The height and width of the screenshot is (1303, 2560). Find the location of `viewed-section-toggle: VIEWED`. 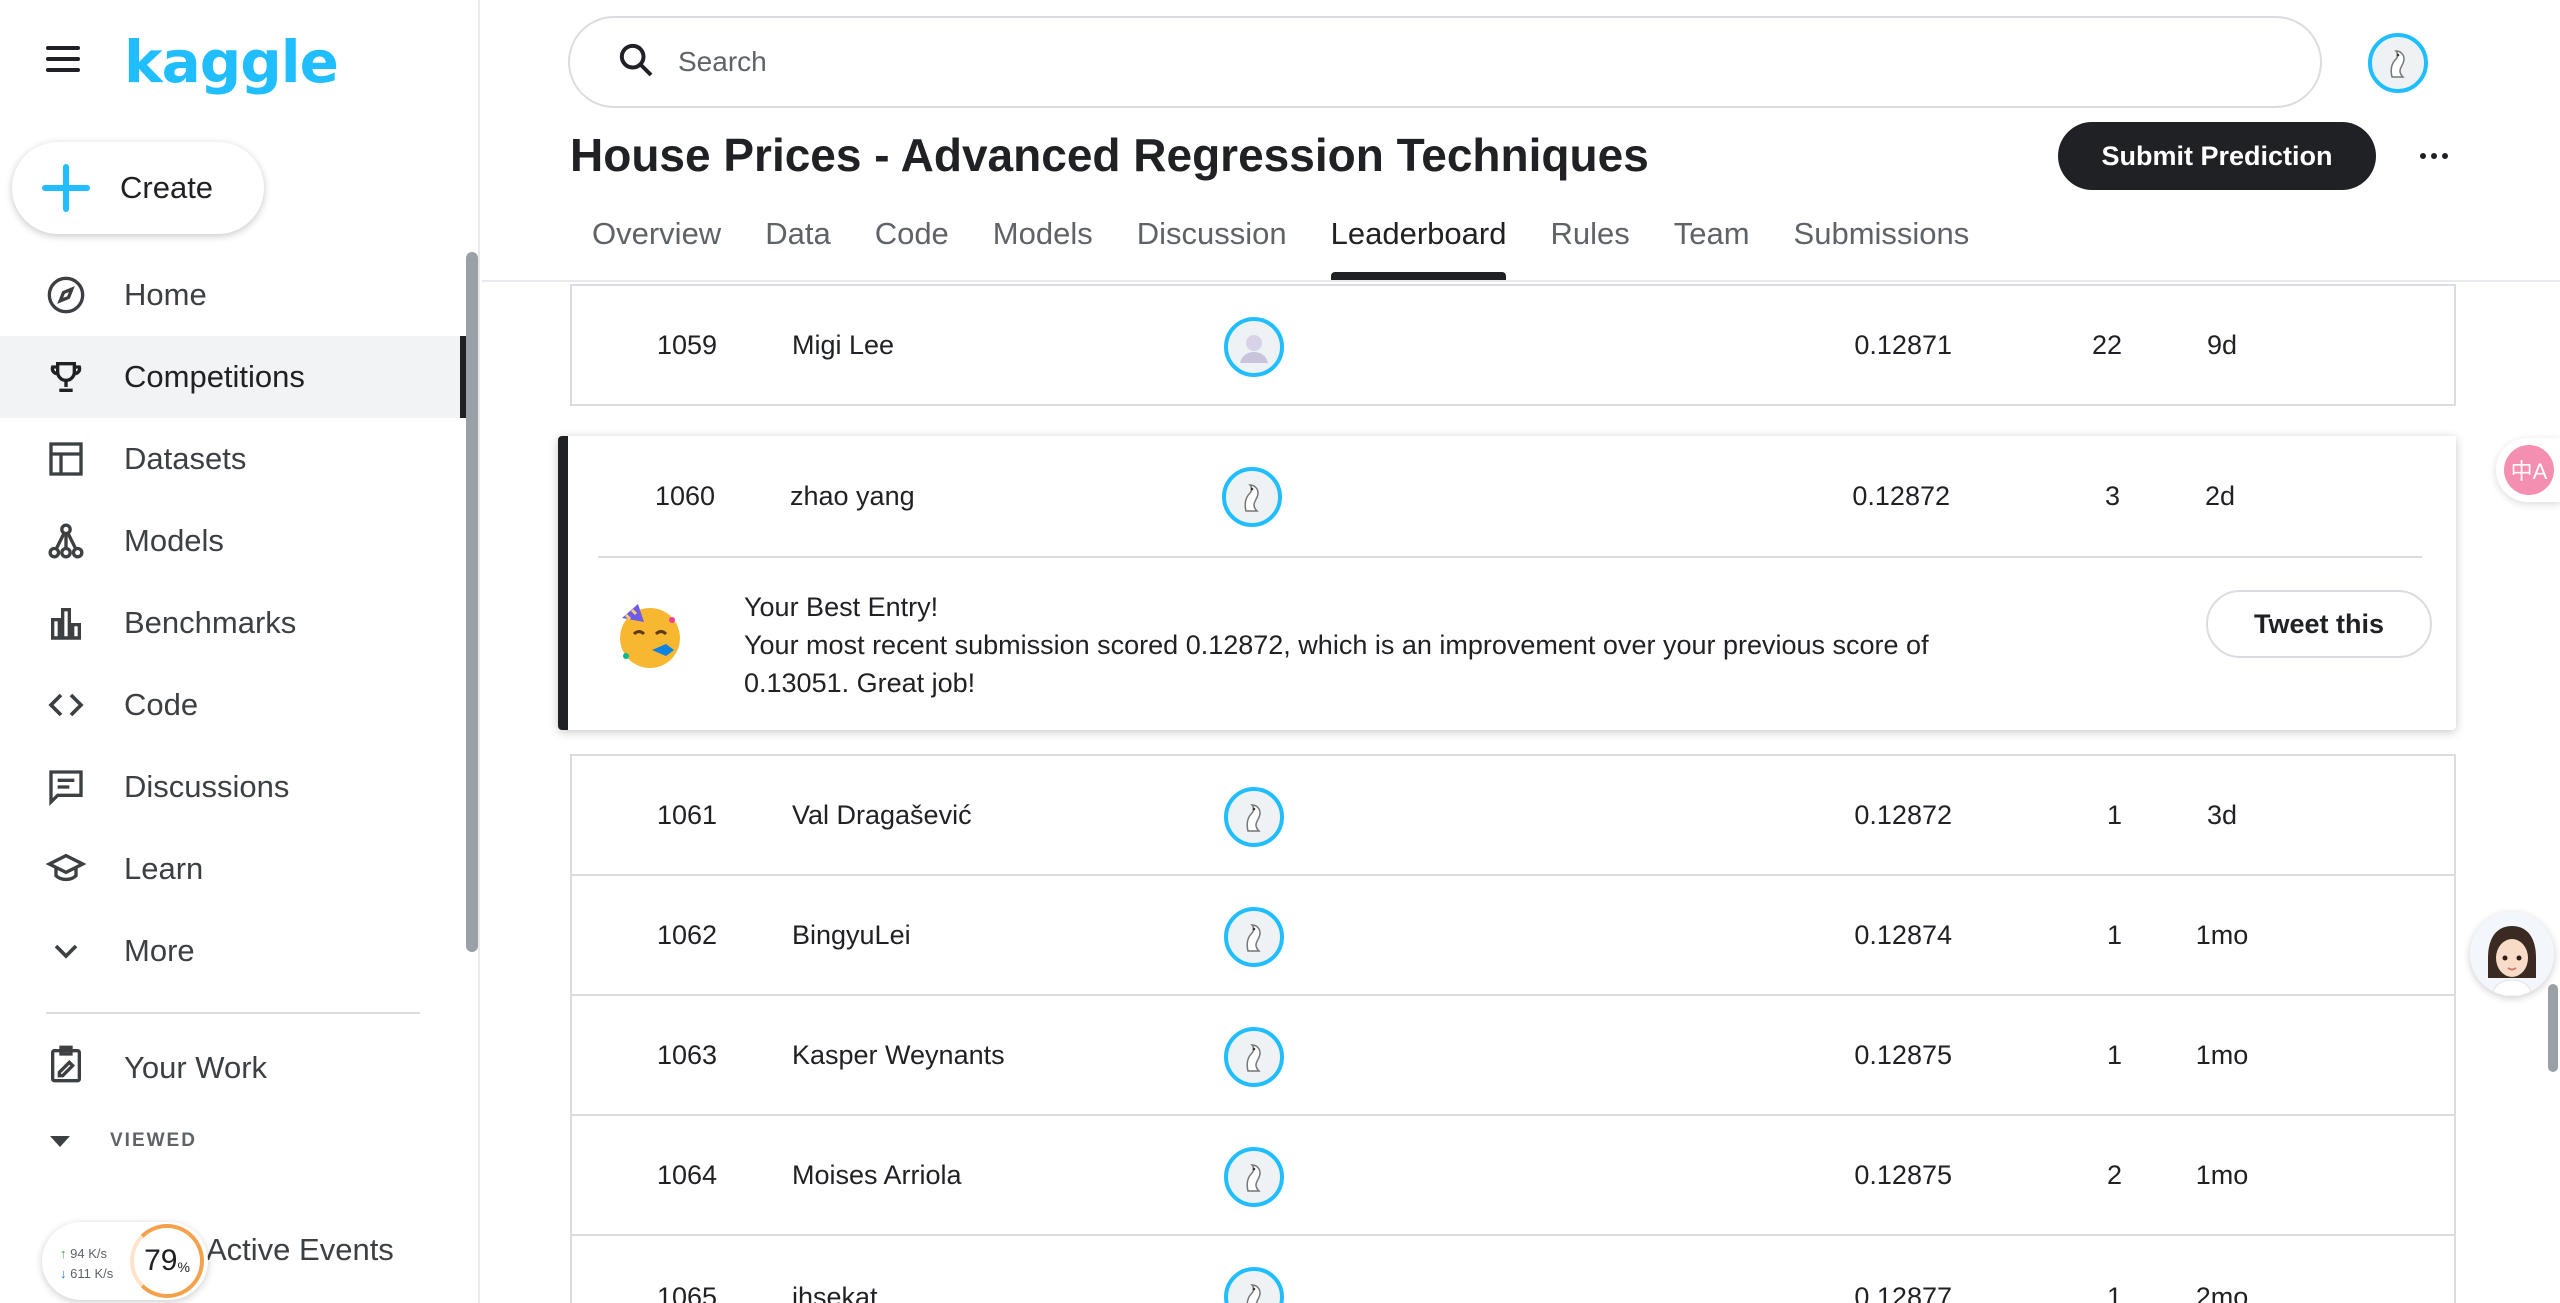

viewed-section-toggle: VIEWED is located at coordinates (123, 1141).